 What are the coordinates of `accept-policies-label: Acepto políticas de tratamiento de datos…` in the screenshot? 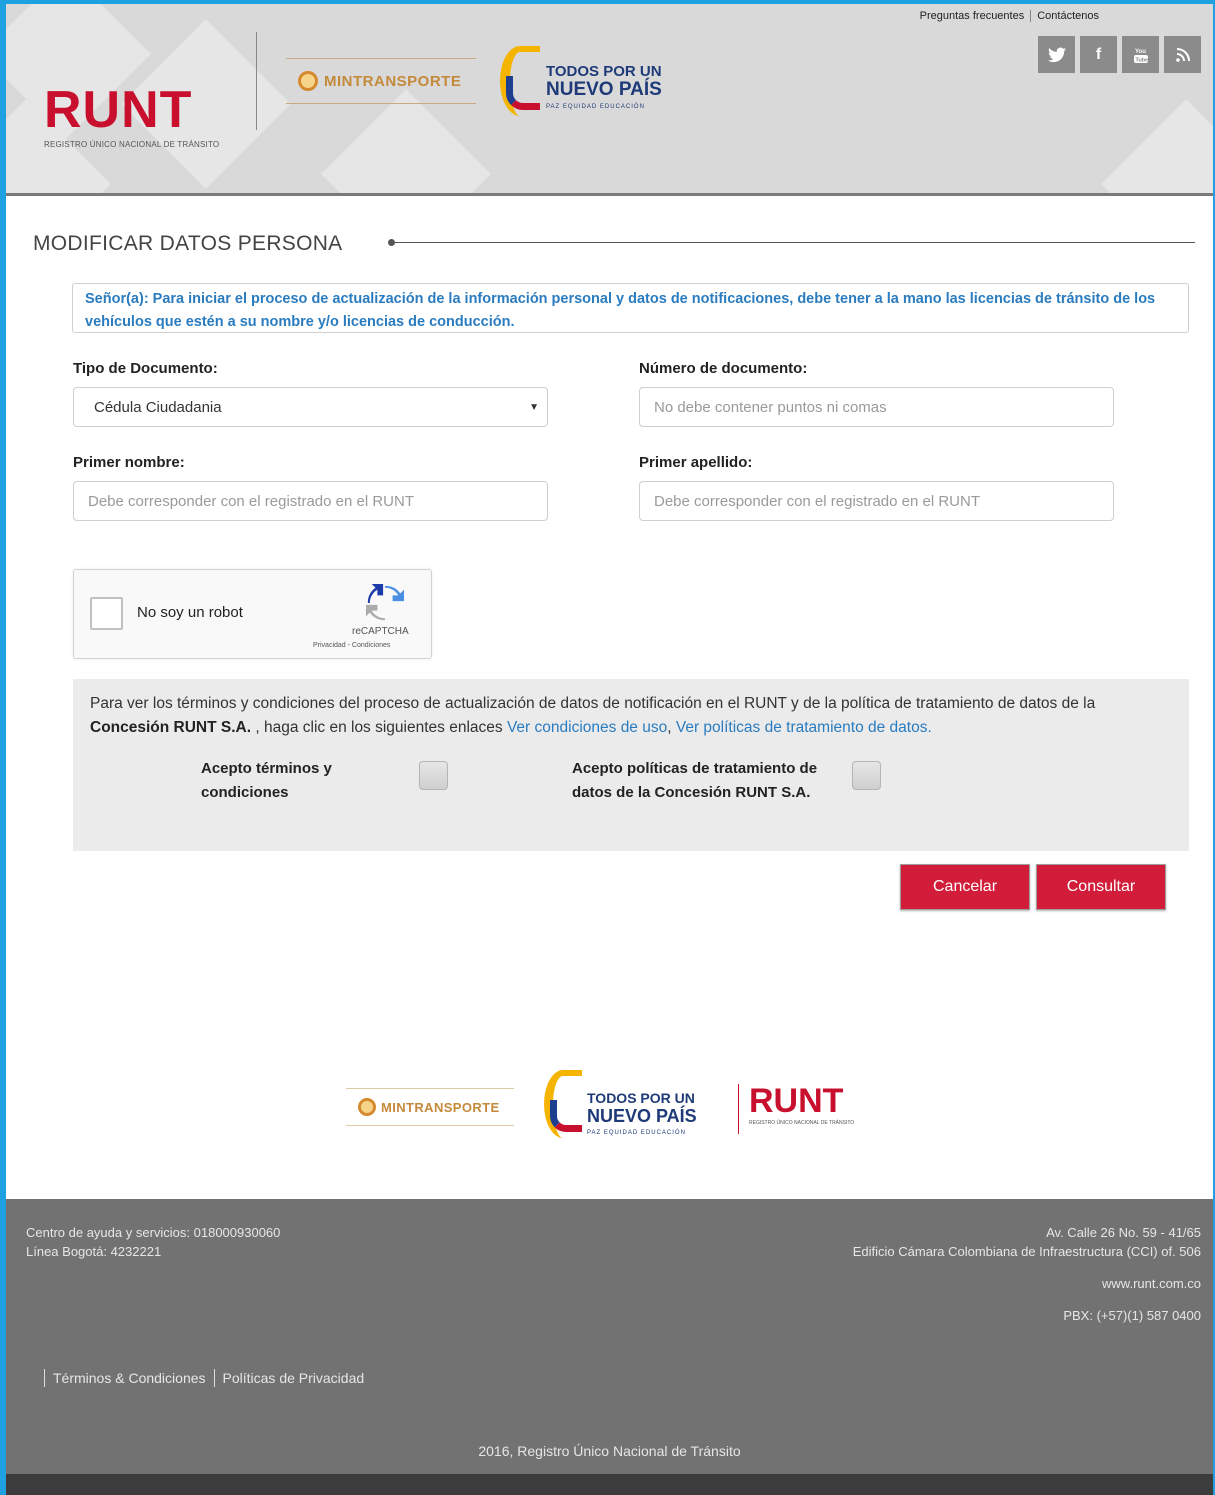 It's located at (695, 780).